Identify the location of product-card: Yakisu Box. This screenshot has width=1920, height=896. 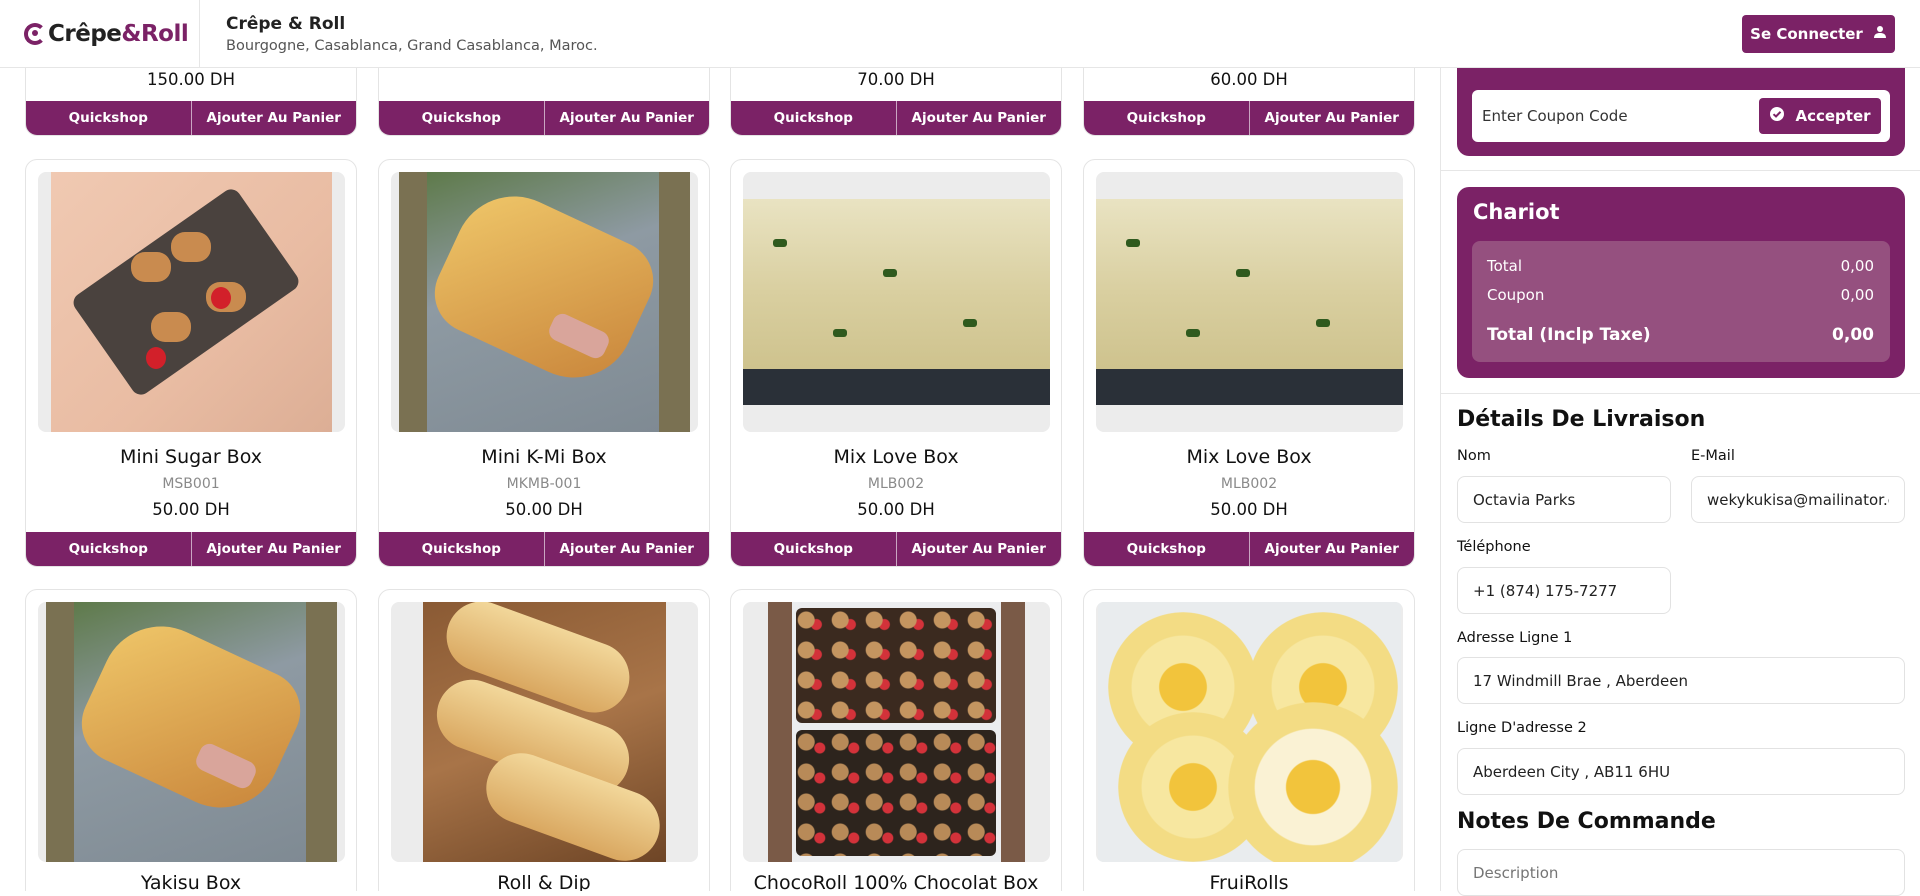
(191, 740).